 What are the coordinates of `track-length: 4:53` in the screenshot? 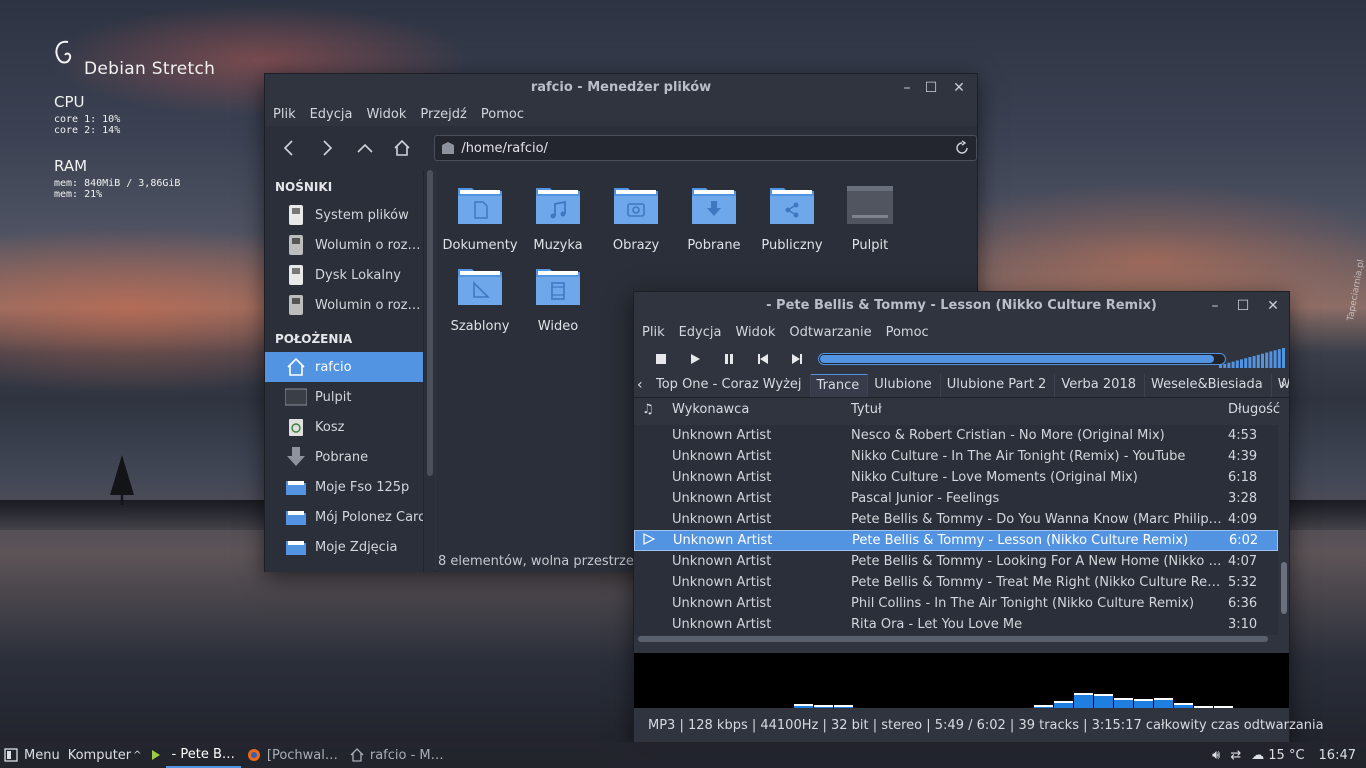 It's located at (1243, 435).